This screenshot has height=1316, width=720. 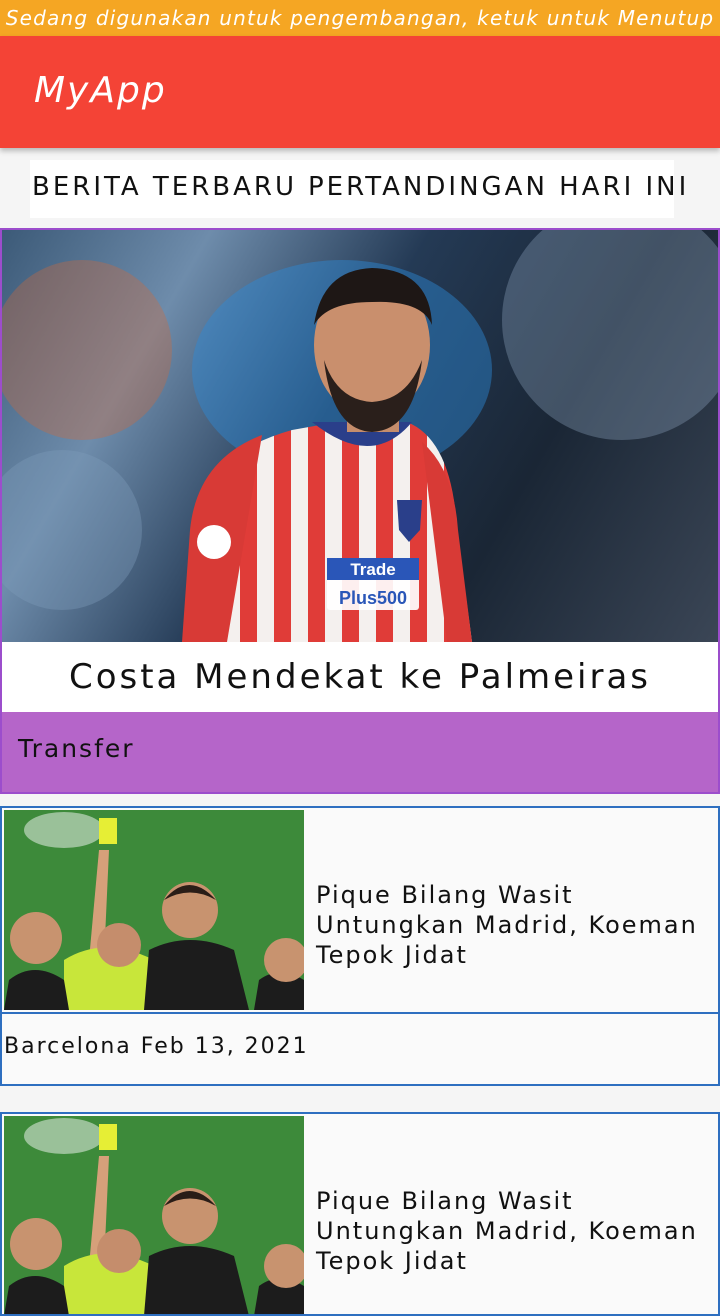 What do you see at coordinates (498, 187) in the screenshot?
I see `tab-todays-matches: PERTANDINGAN HARI INI` at bounding box center [498, 187].